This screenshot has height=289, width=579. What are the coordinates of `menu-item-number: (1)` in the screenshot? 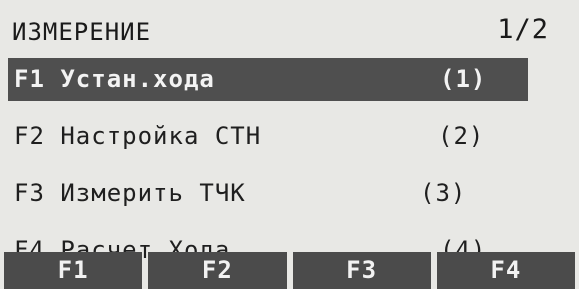 It's located at (463, 79).